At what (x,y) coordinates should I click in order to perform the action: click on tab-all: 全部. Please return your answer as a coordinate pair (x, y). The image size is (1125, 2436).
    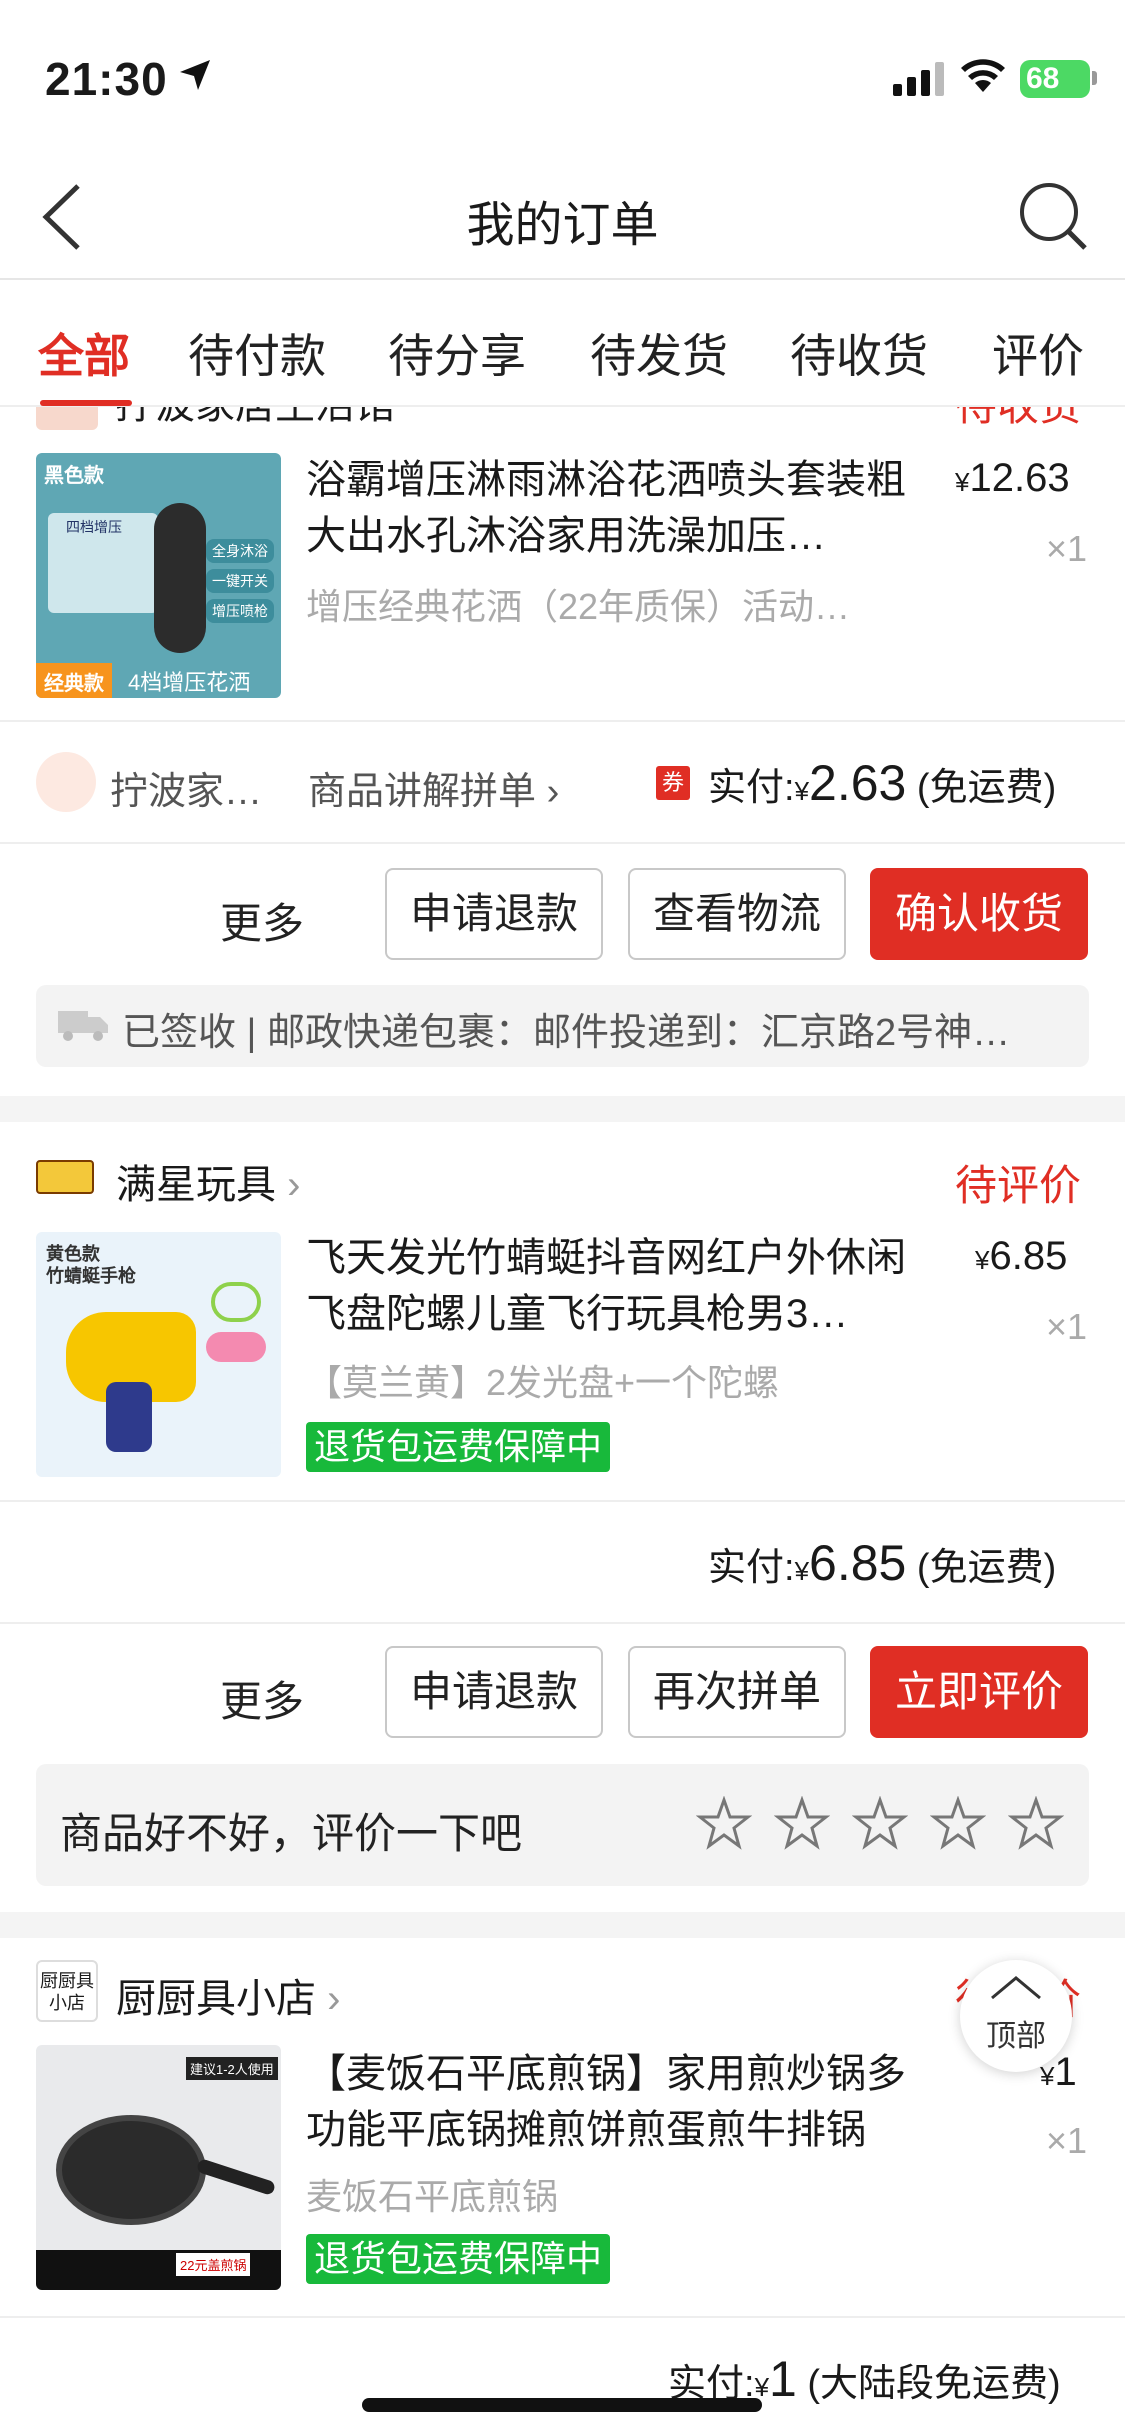
    Looking at the image, I should click on (84, 353).